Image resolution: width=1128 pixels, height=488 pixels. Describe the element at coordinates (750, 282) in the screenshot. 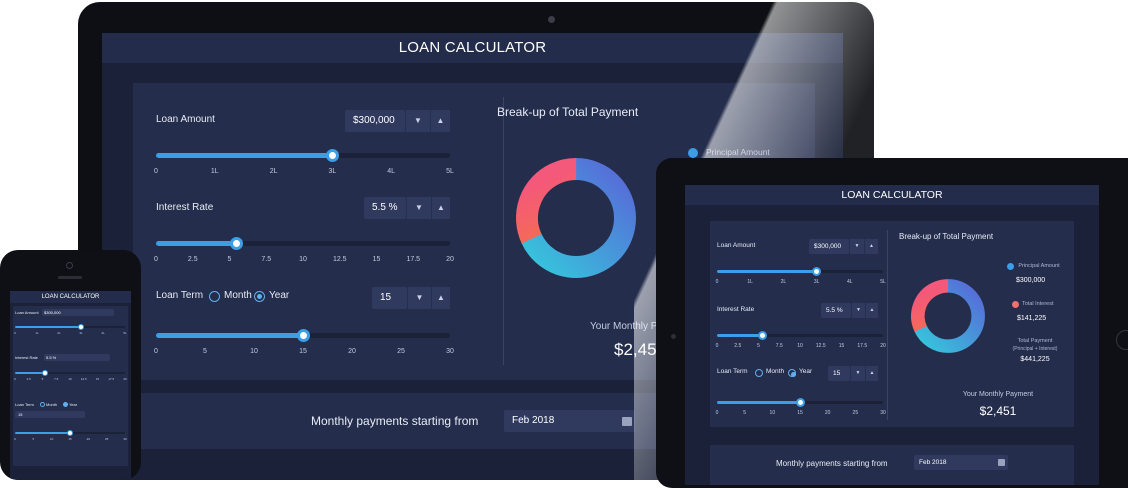

I see `tick-label: 1L` at that location.